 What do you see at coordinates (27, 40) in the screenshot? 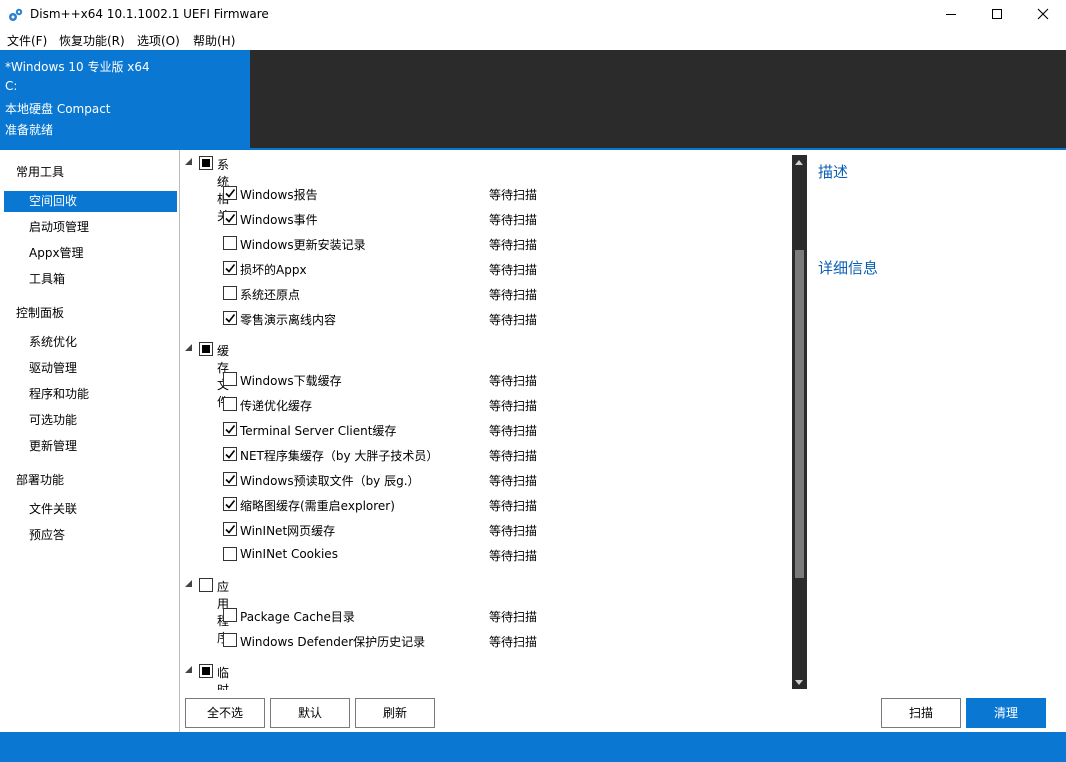
I see `menu-file: 文件(F)` at bounding box center [27, 40].